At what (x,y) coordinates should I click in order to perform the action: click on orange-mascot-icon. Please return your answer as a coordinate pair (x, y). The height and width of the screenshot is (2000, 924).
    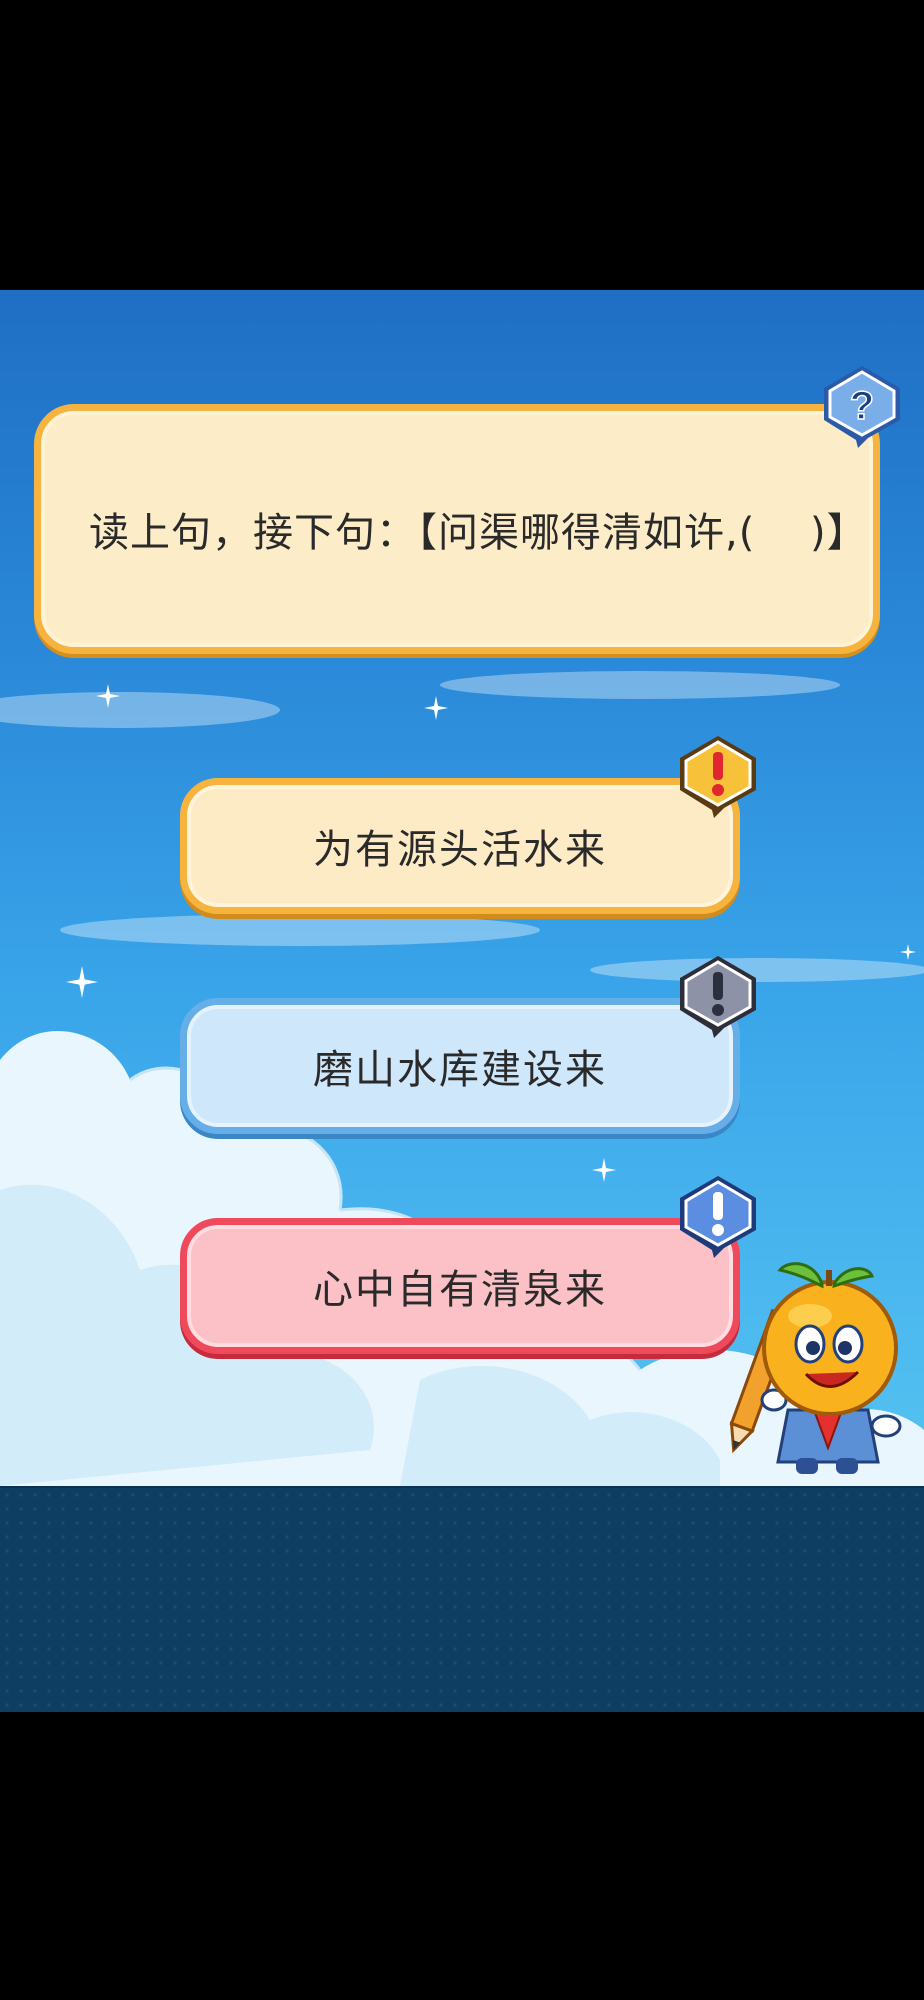
    Looking at the image, I should click on (815, 1368).